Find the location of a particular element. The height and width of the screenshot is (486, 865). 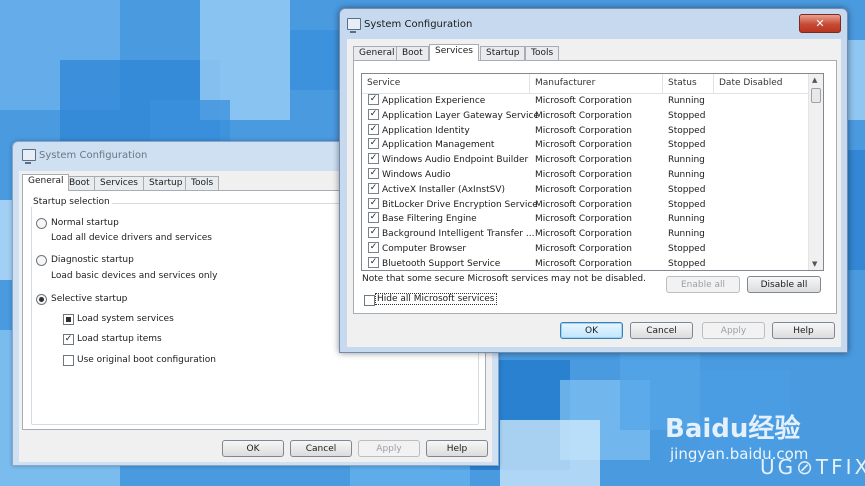

service-name: Application Identity is located at coordinates (426, 130).